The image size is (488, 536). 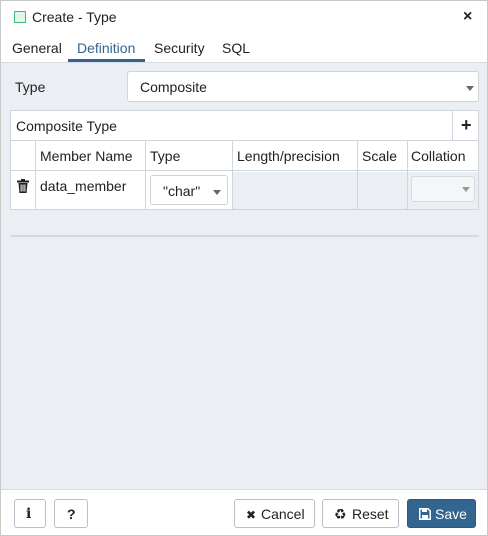 I want to click on cancel-label: Cancel, so click(x=283, y=514).